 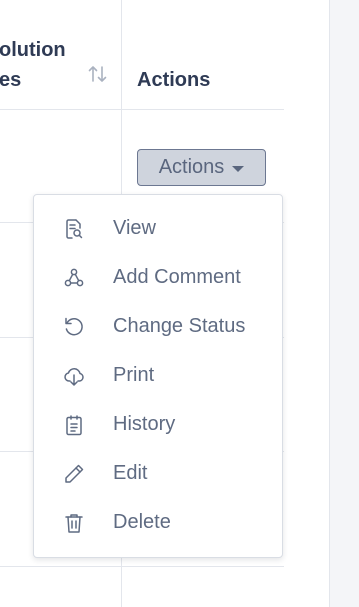 What do you see at coordinates (179, 326) in the screenshot?
I see `menu-item-label: Change Status` at bounding box center [179, 326].